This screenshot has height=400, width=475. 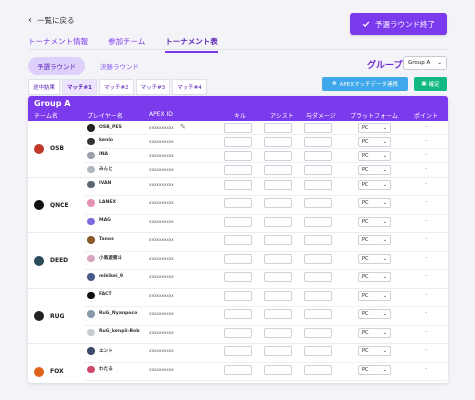 What do you see at coordinates (119, 66) in the screenshot?
I see `round-final: 決勝ラウンド` at bounding box center [119, 66].